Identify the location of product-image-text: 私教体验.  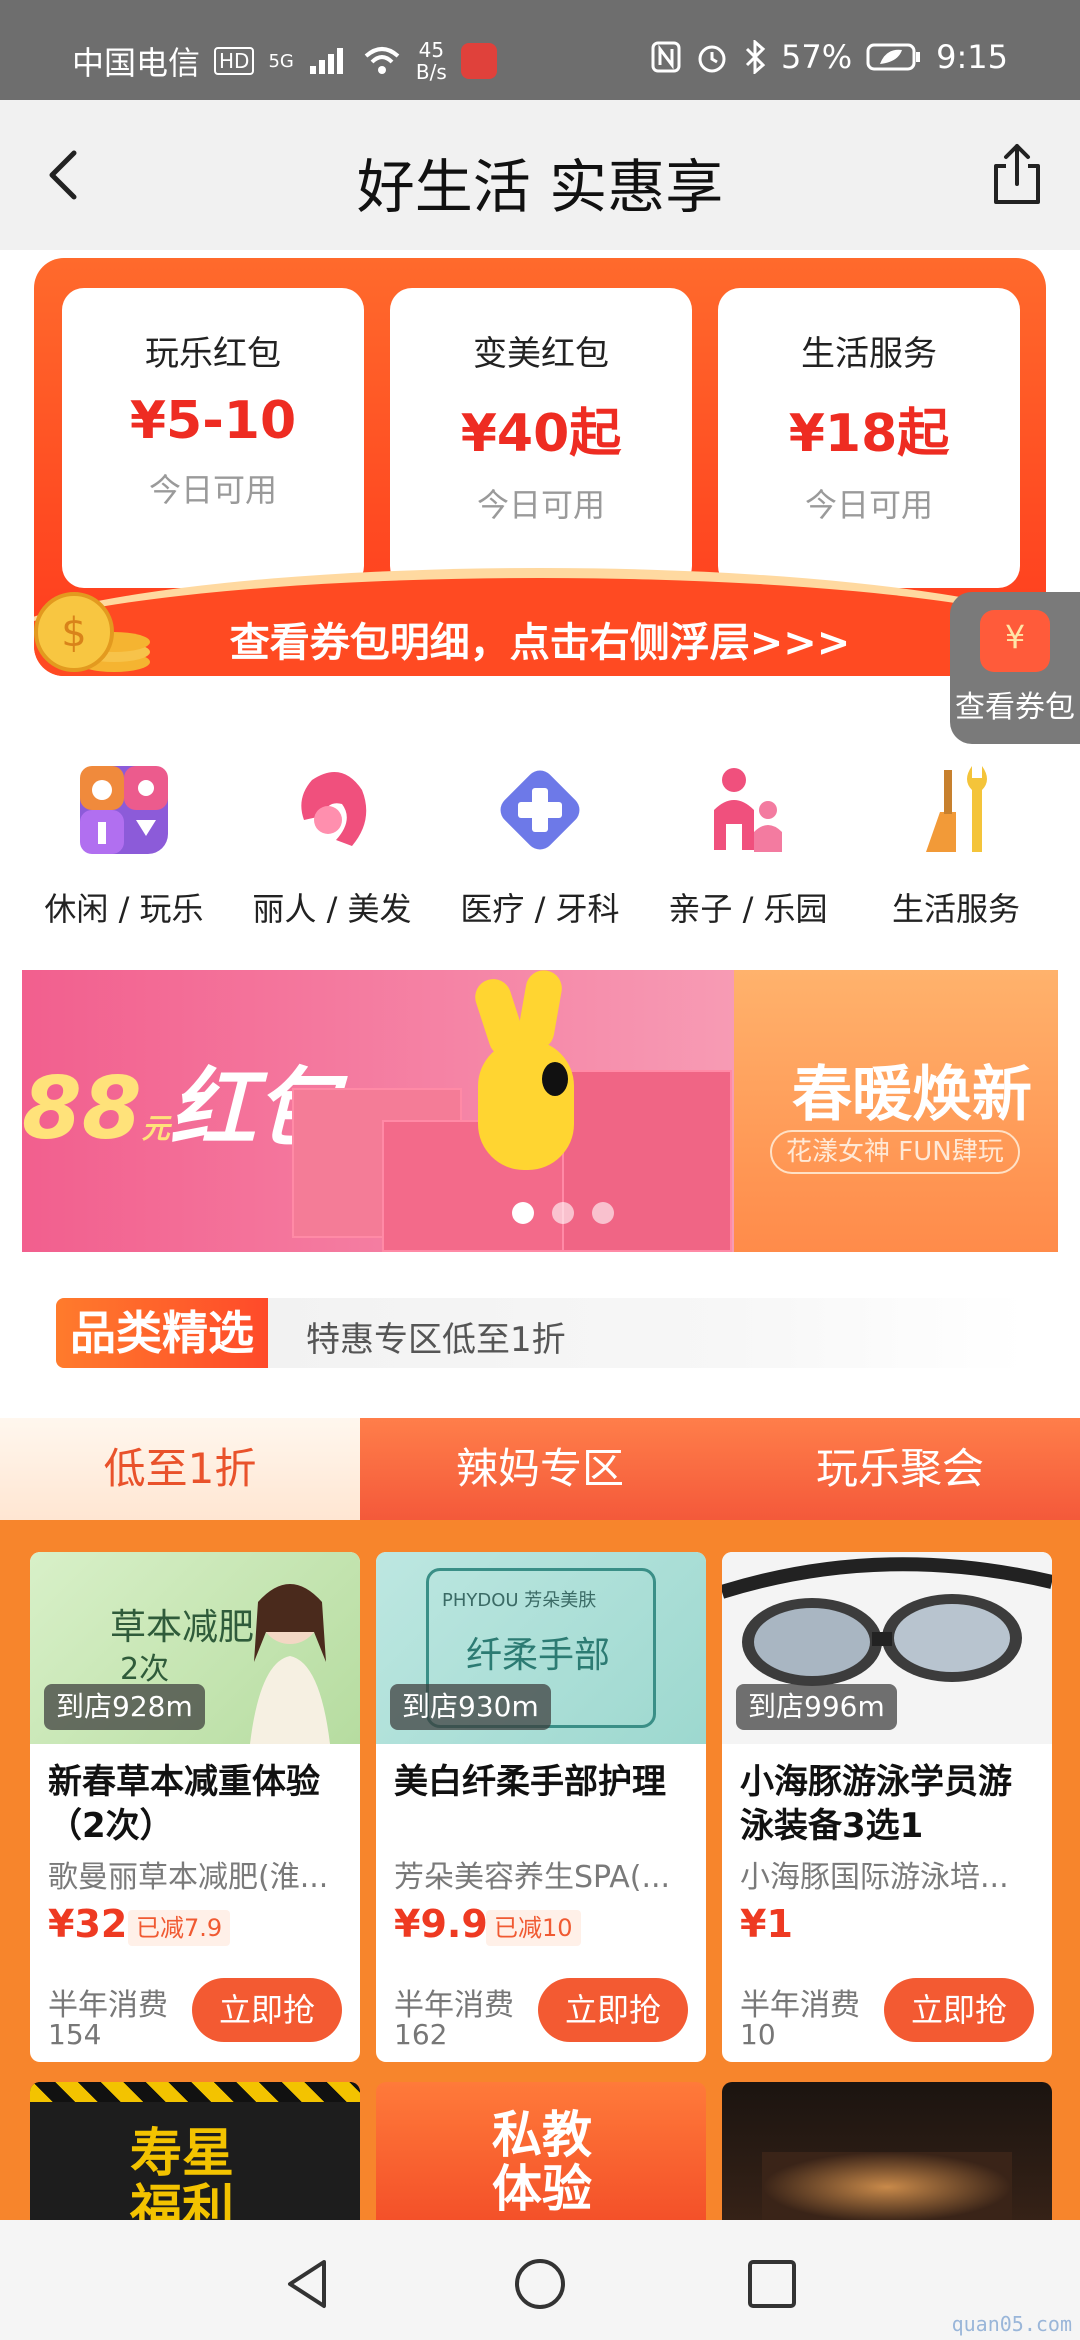
(542, 2162).